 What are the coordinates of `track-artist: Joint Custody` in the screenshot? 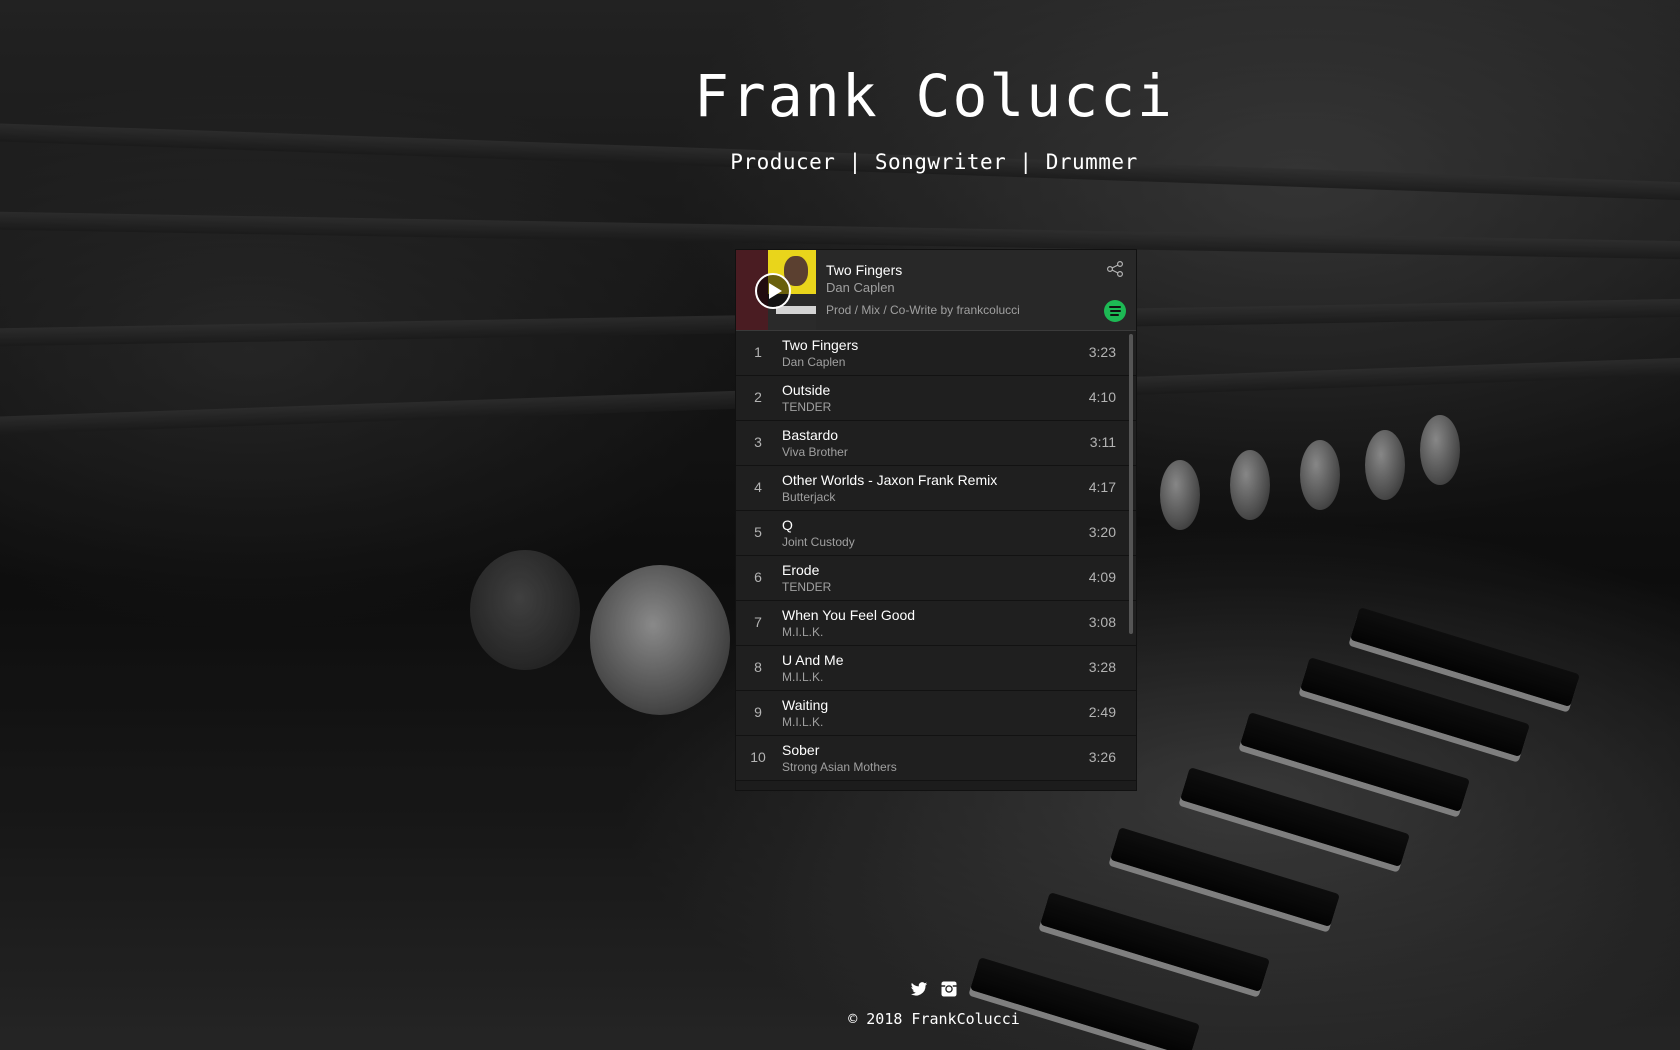 It's located at (818, 542).